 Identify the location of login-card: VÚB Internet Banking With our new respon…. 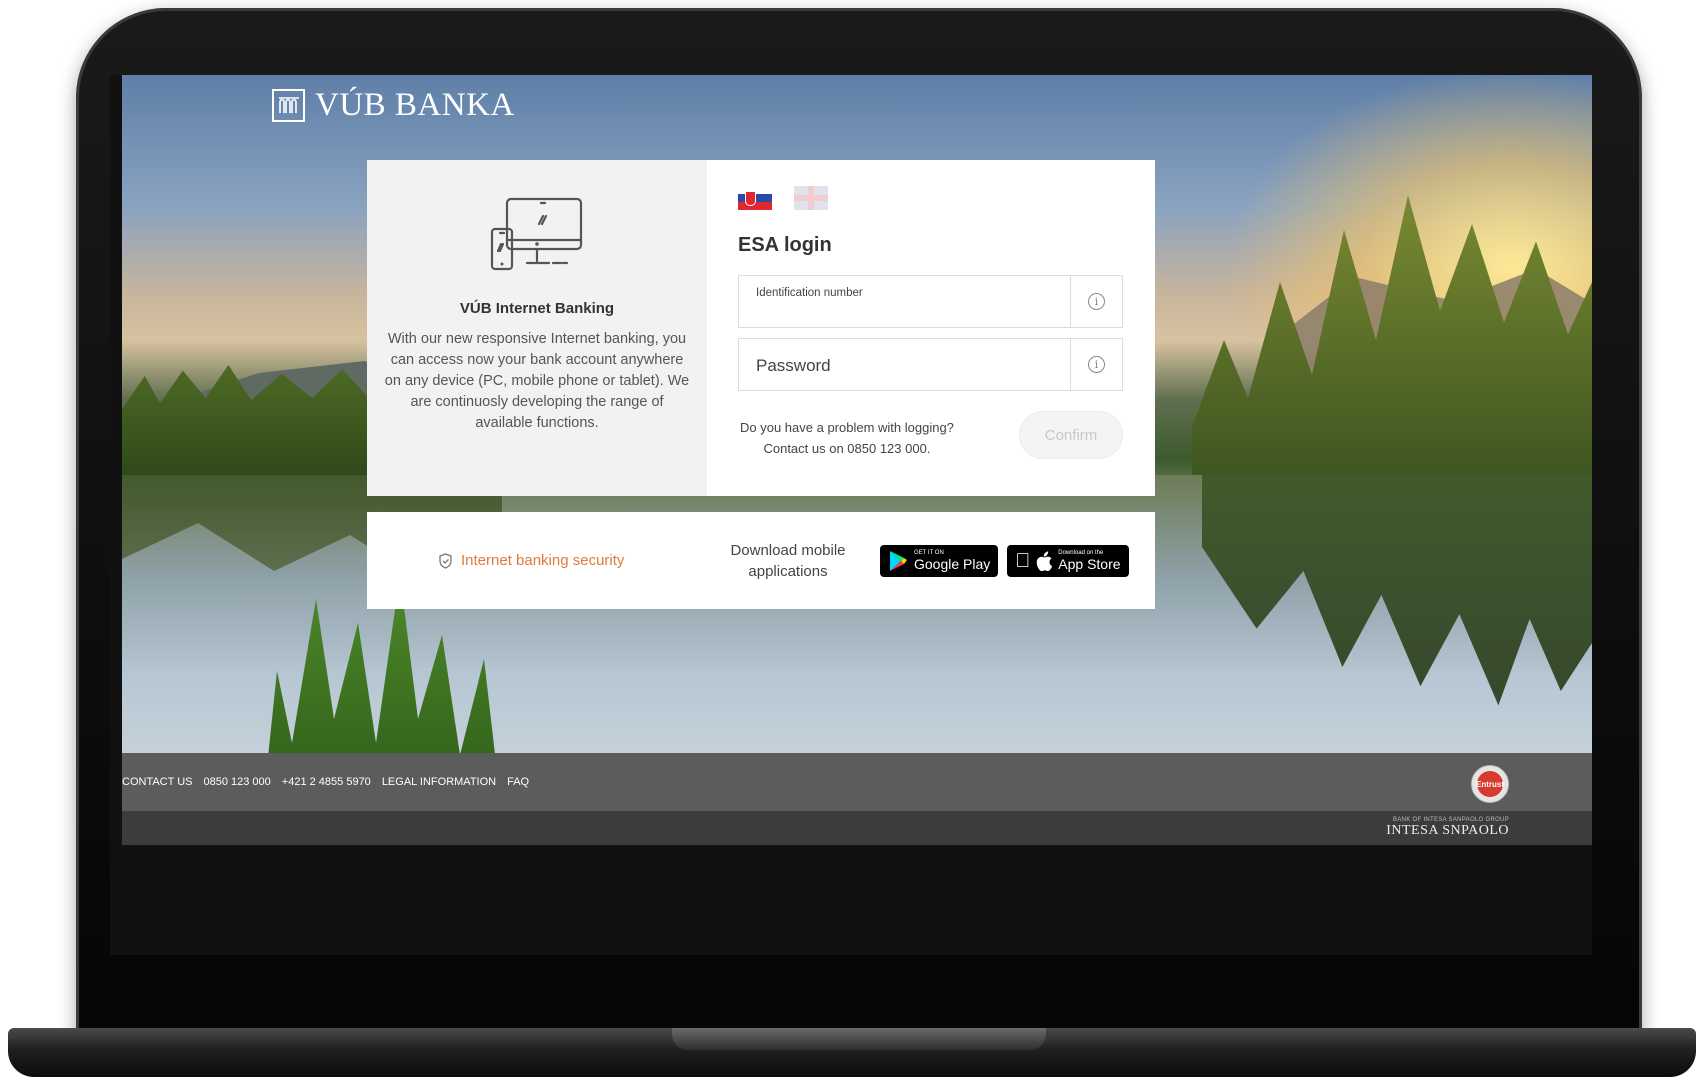
(761, 328).